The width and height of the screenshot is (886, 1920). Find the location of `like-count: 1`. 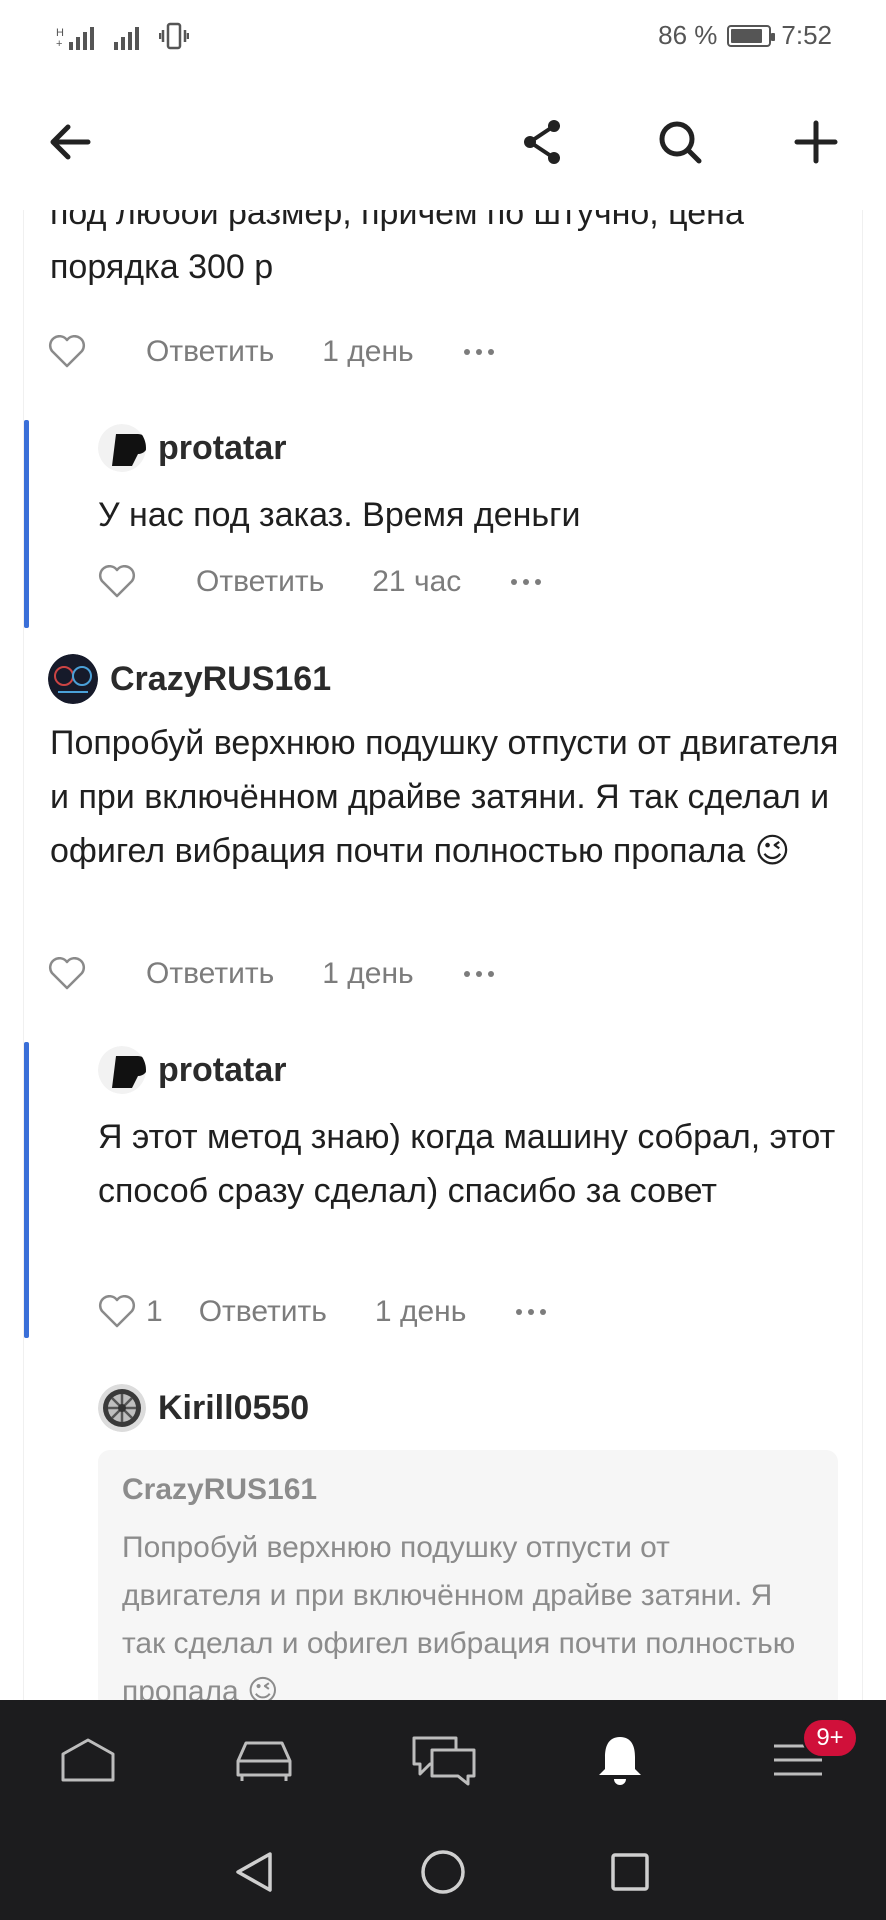

like-count: 1 is located at coordinates (154, 1311).